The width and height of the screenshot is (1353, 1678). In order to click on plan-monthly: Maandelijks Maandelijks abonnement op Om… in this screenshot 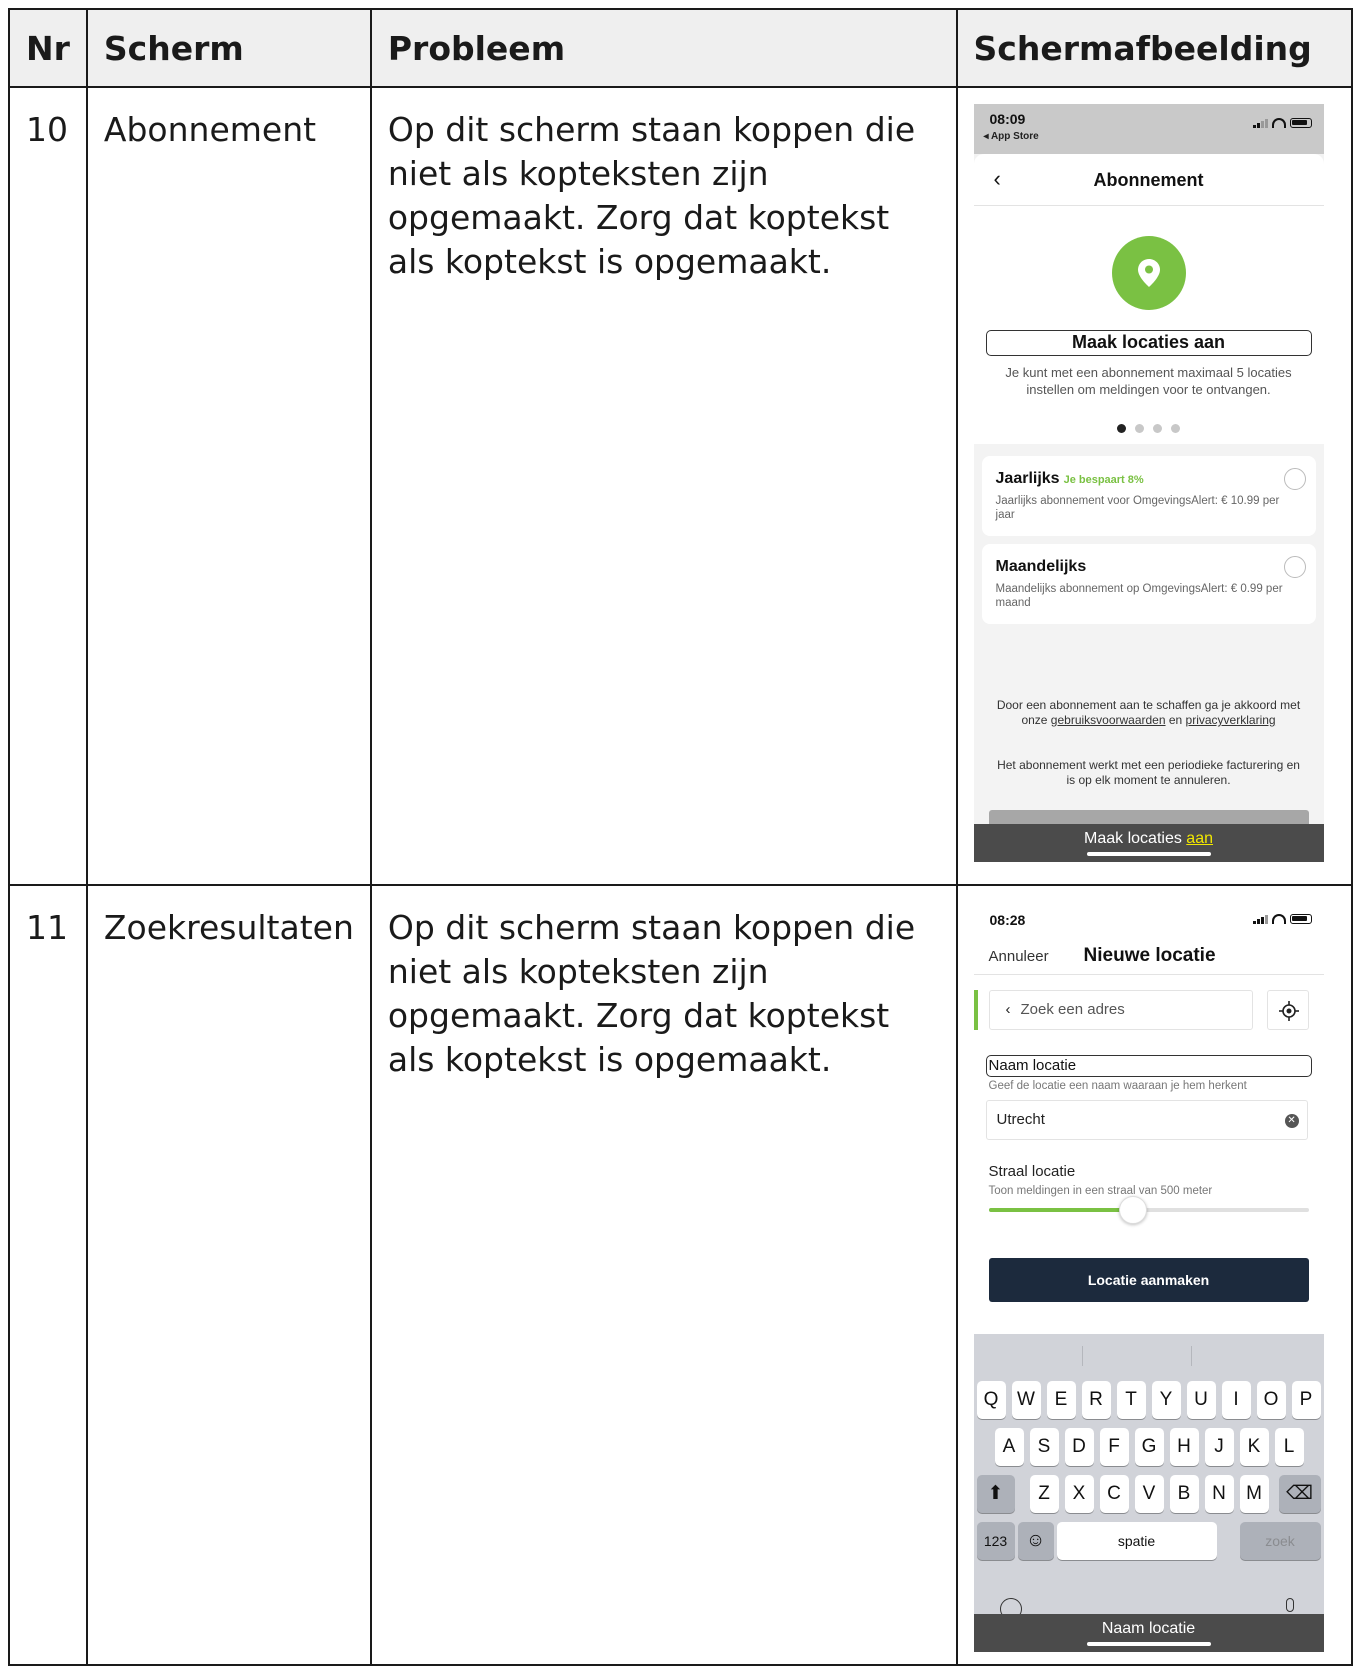, I will do `click(1148, 584)`.